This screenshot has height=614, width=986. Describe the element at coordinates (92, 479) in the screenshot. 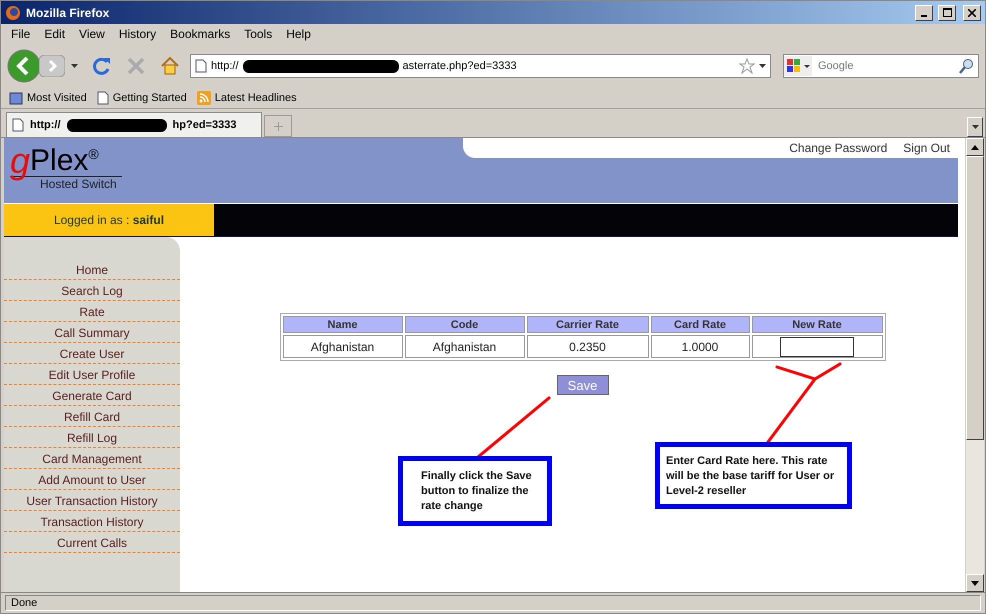

I see `sidebar-link: Add Amount to User` at that location.